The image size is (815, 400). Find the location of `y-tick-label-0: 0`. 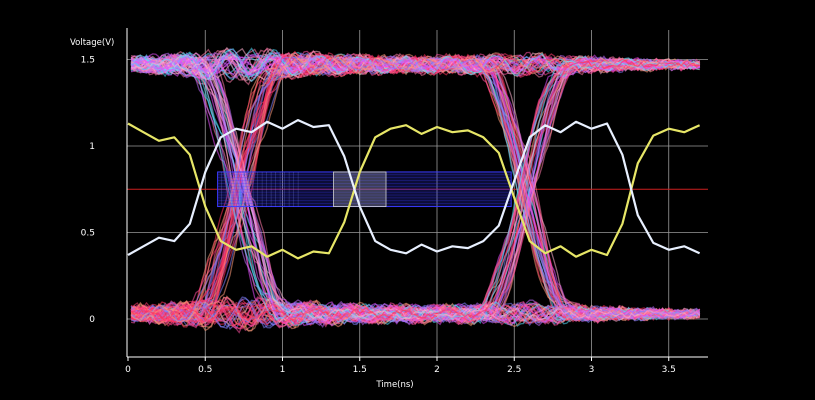

y-tick-label-0: 0 is located at coordinates (92, 320).